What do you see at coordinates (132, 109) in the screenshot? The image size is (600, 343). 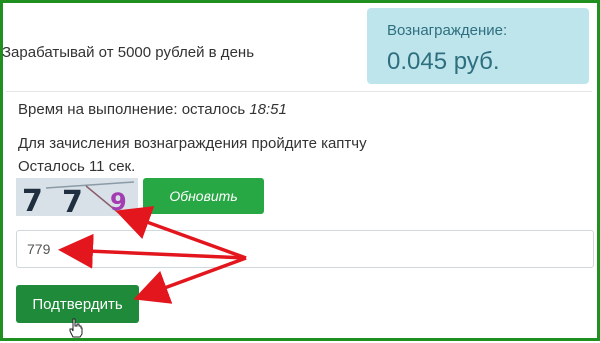 I see `timer-label: Время на выполнение: осталось` at bounding box center [132, 109].